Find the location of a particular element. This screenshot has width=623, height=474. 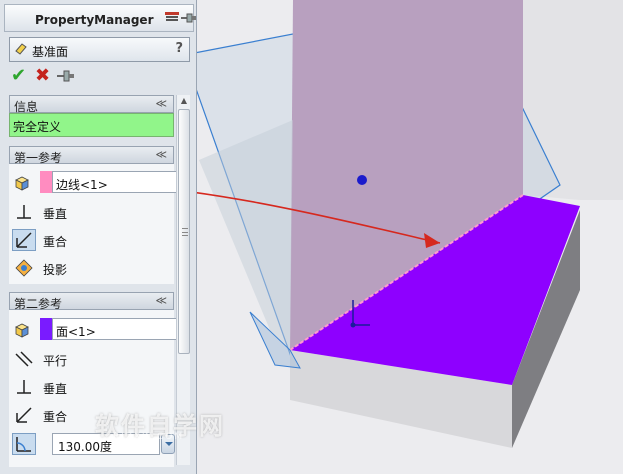

feature-header: 基准面 ? is located at coordinates (99, 49).